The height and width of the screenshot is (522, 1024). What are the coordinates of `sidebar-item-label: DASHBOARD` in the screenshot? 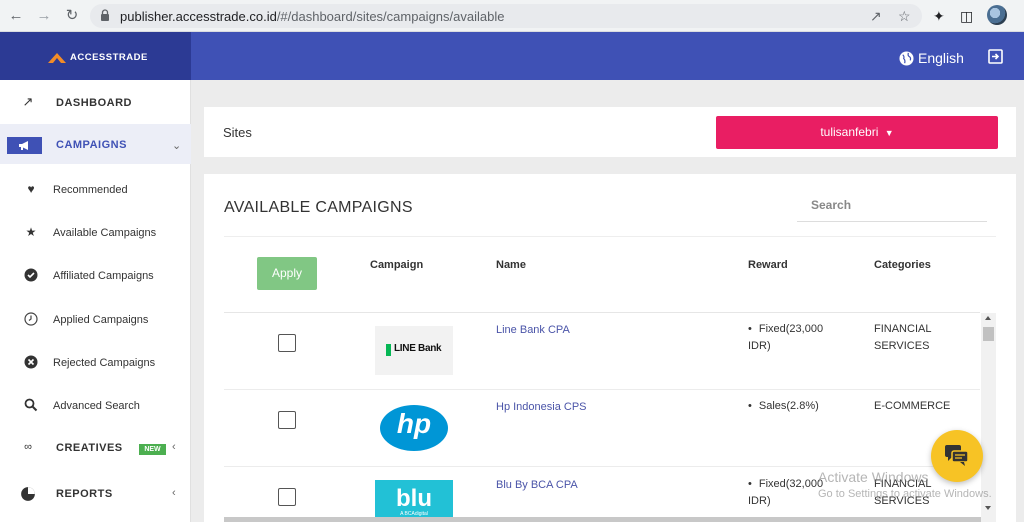 It's located at (94, 103).